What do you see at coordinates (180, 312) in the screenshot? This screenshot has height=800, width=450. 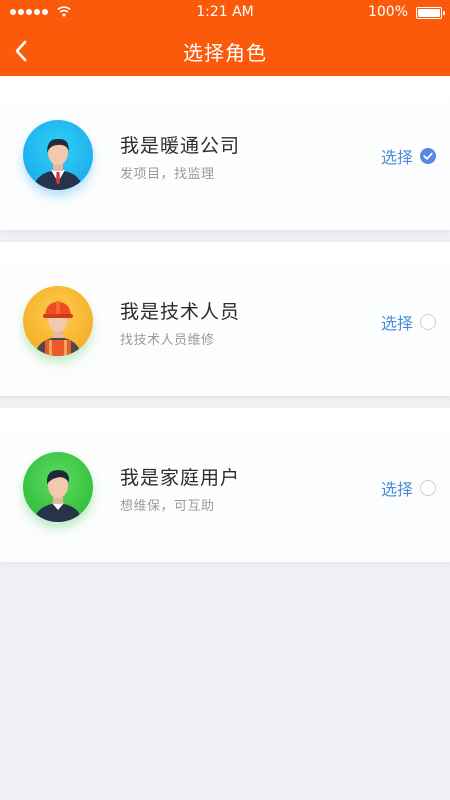 I see `role-title: 我是技术人员` at bounding box center [180, 312].